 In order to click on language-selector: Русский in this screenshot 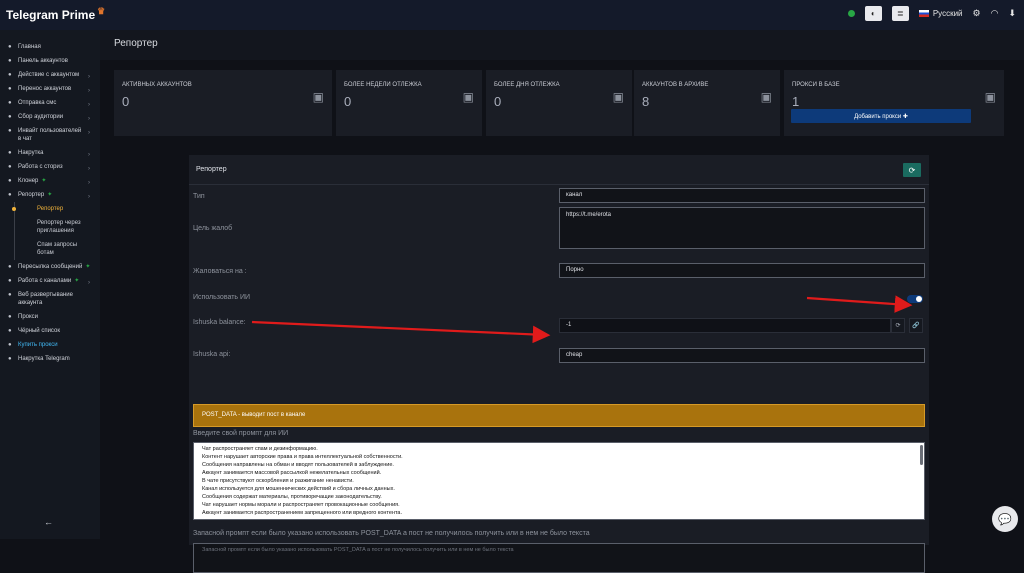, I will do `click(941, 13)`.